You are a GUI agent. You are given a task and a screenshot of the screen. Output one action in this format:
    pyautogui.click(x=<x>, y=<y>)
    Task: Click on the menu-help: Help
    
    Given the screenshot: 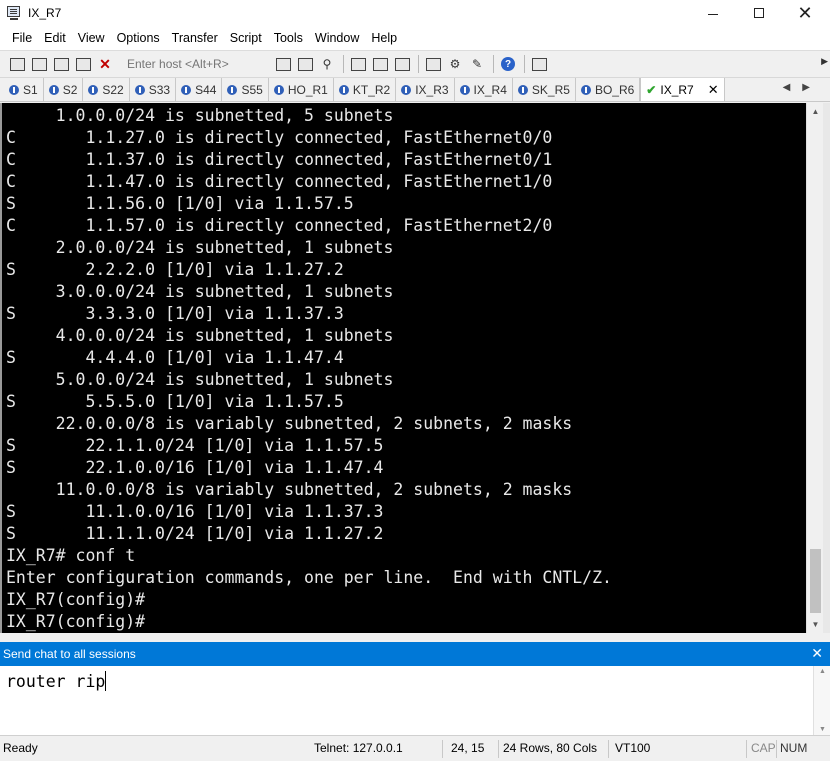 What is the action you would take?
    pyautogui.click(x=384, y=38)
    